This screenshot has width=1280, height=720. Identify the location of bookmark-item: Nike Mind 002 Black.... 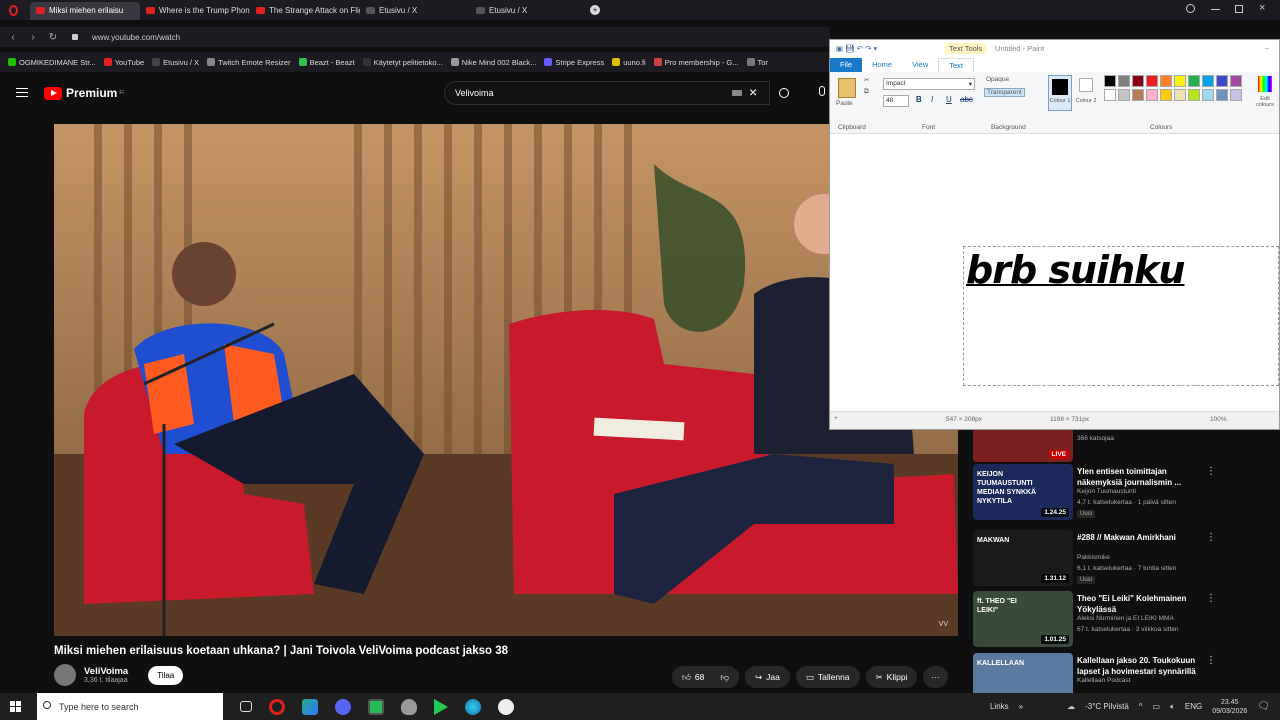
(493, 62).